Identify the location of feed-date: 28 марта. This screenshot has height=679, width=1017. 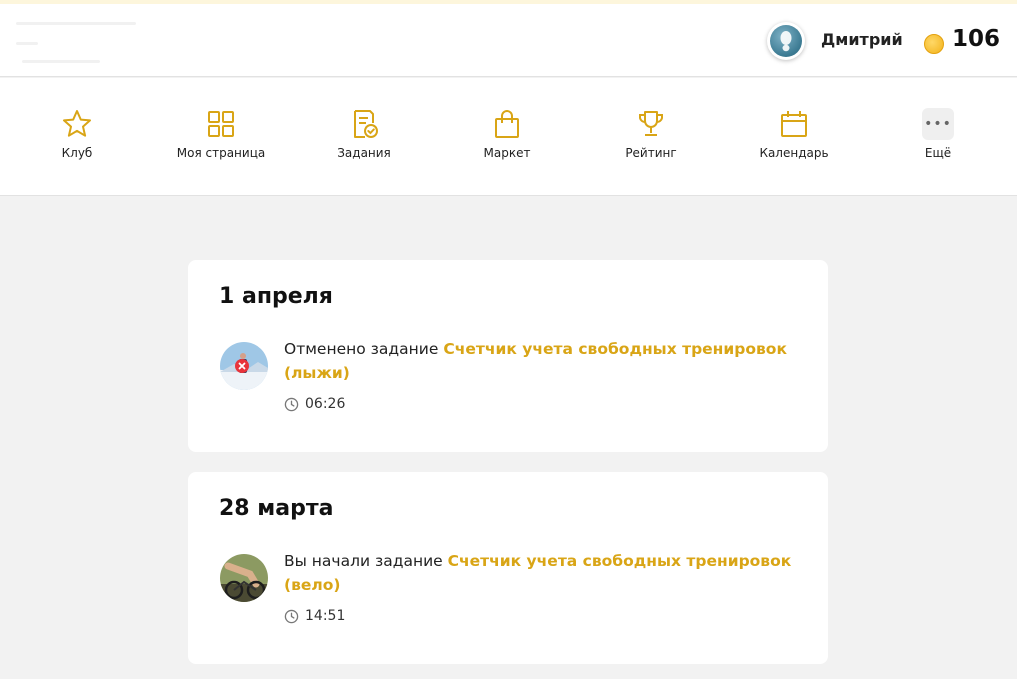
(276, 508).